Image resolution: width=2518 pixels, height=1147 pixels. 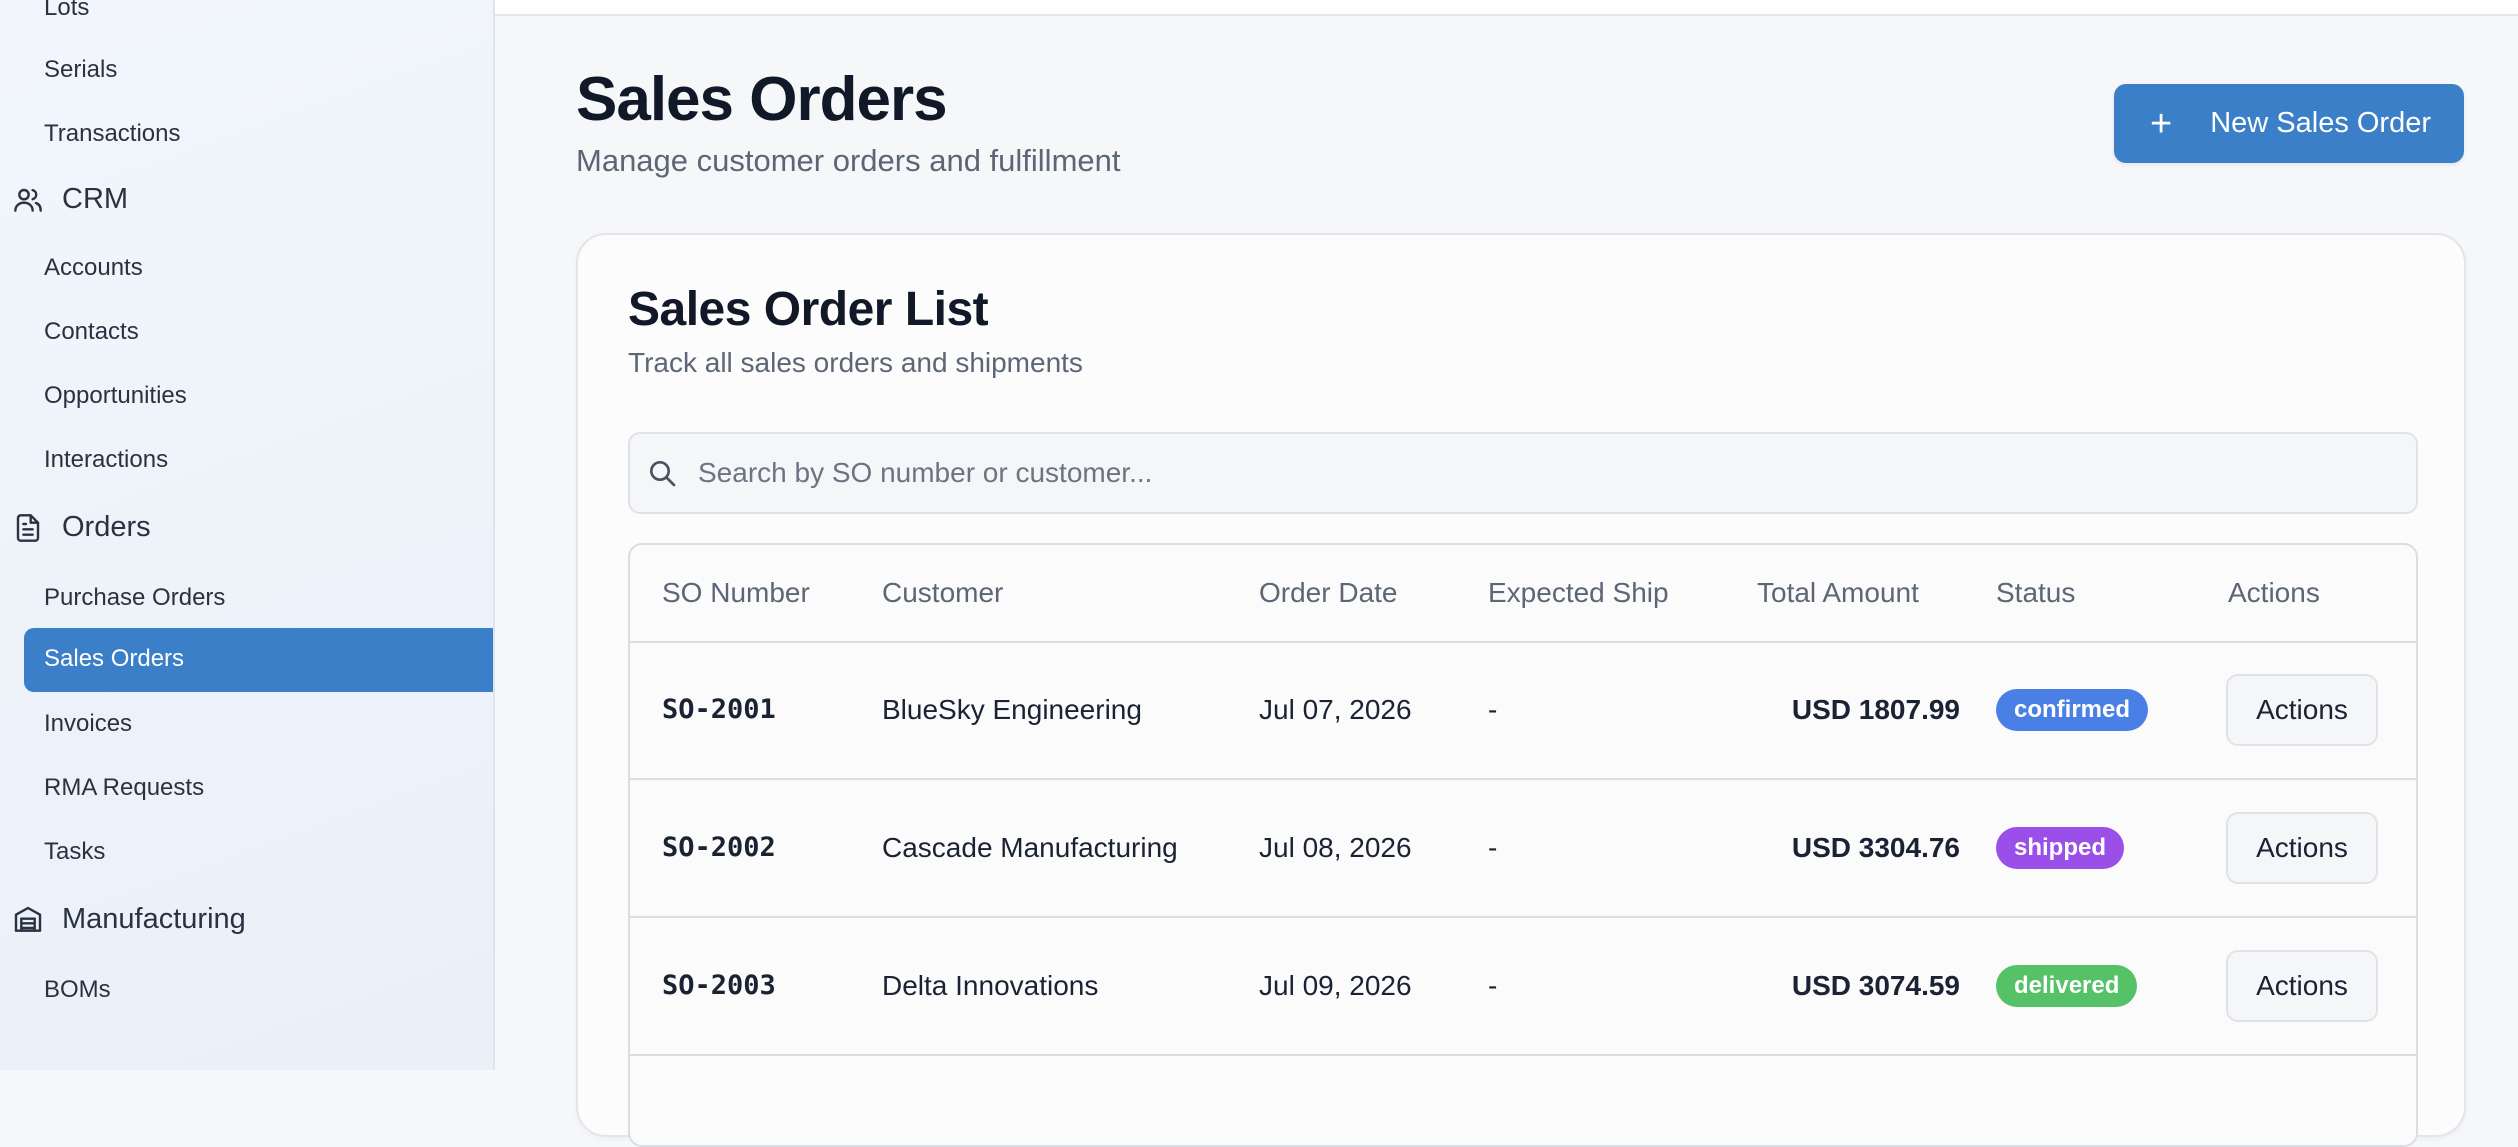 I want to click on total-amount: USD 3304.76, so click(x=1875, y=847).